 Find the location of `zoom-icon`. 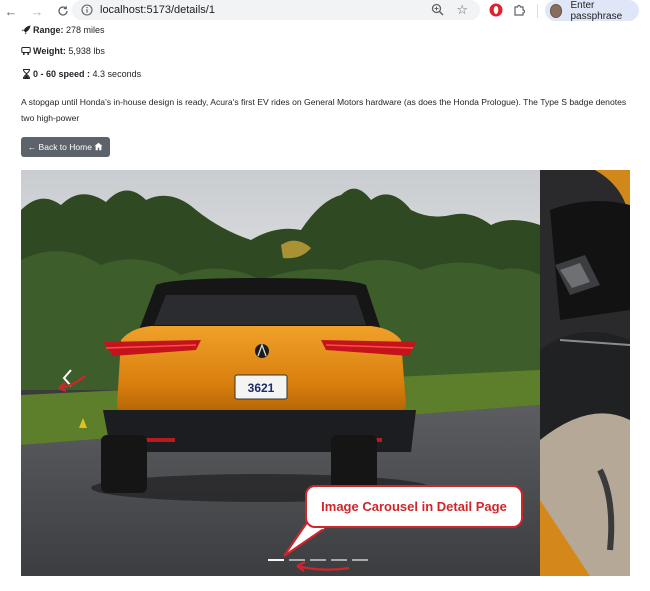

zoom-icon is located at coordinates (437, 12).